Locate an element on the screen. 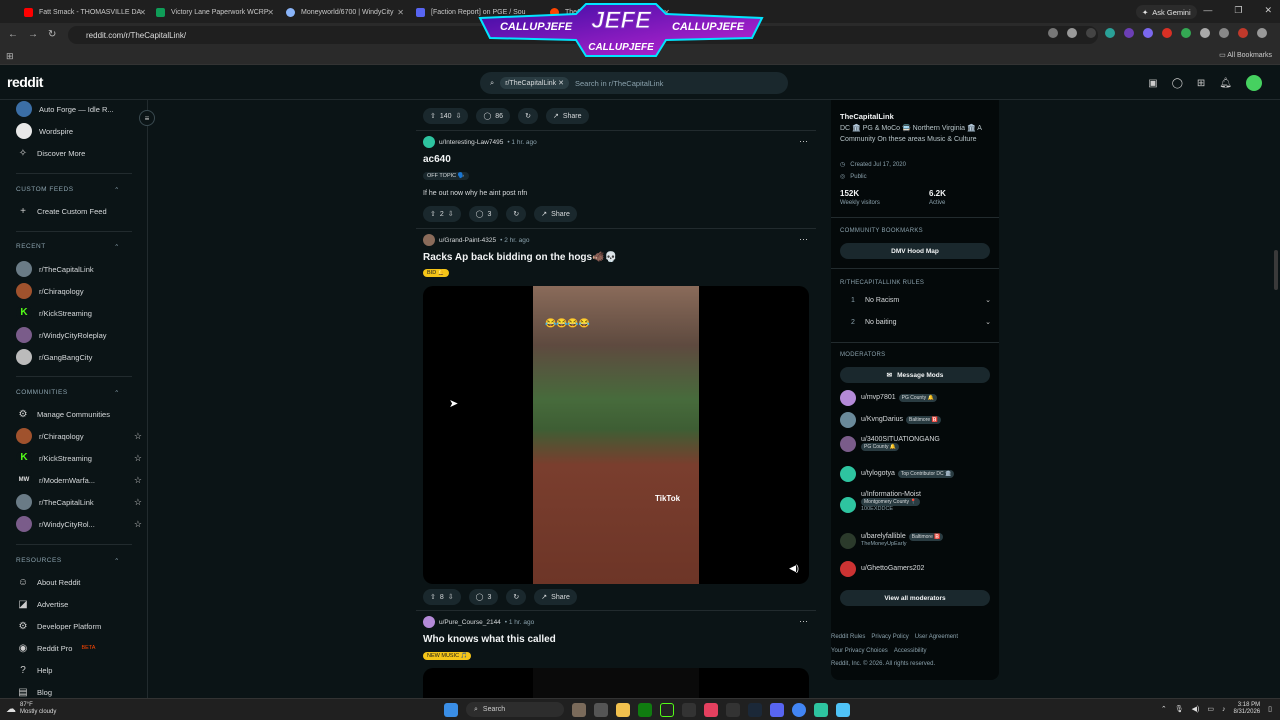 The height and width of the screenshot is (720, 1280). vote-control: ⇧ 8 ⇩ is located at coordinates (442, 597).